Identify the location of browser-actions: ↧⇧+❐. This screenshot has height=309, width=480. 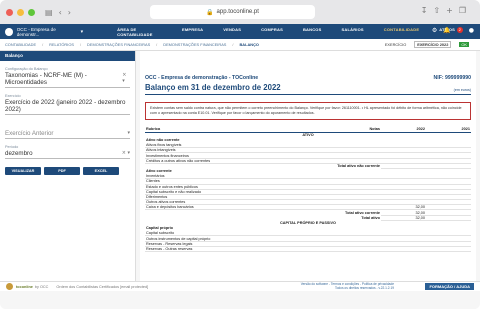
(446, 10).